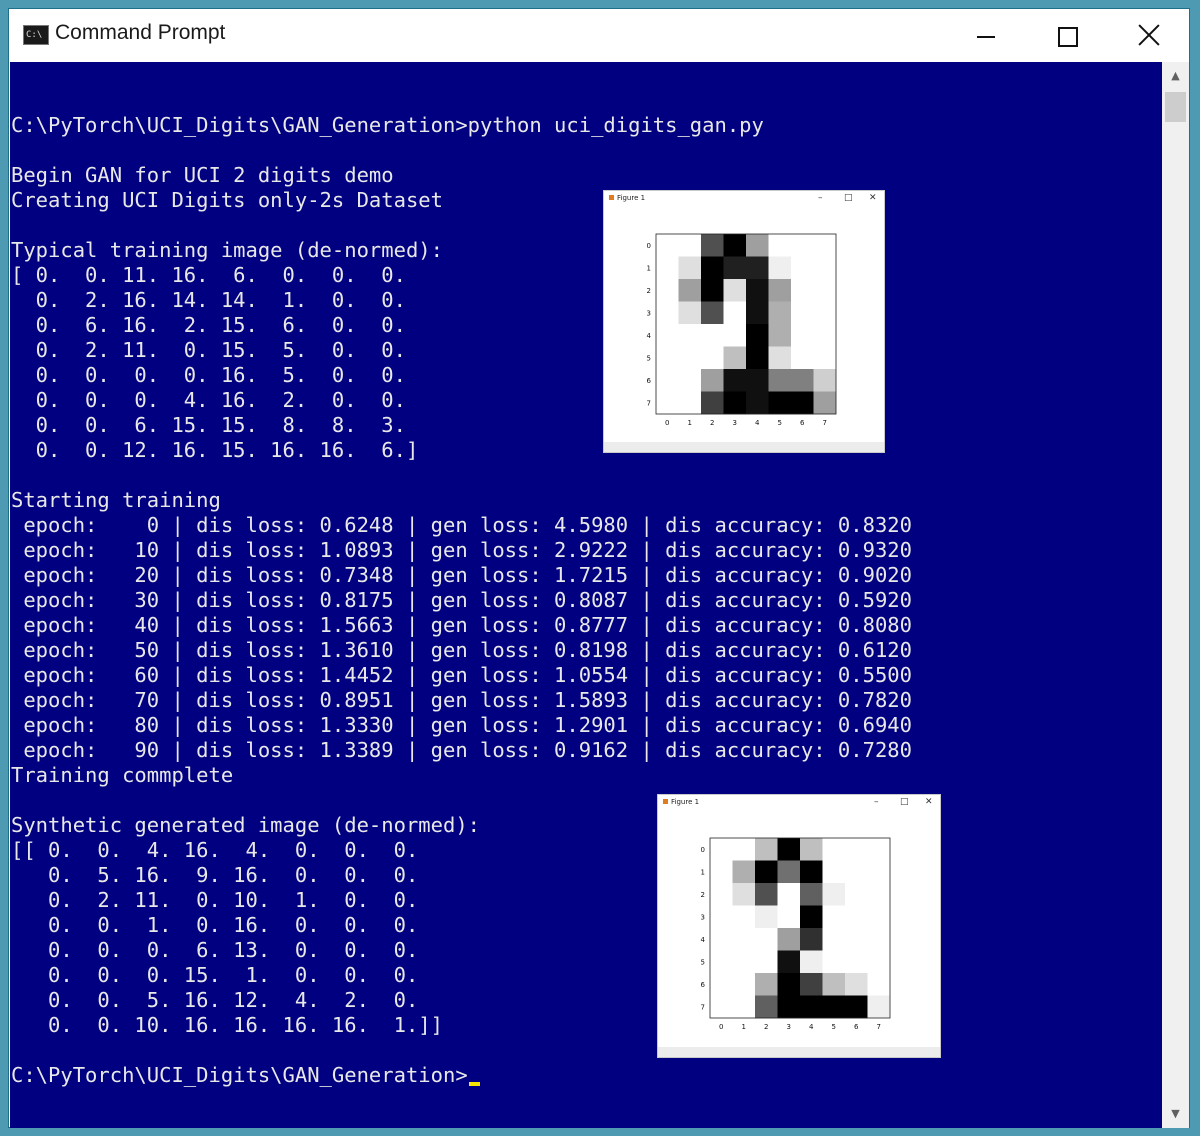 The image size is (1200, 1136). Describe the element at coordinates (227, 1025) in the screenshot. I see `console-line: 0. 0. 10. 16. 16. 16. 16. 1.]]` at that location.